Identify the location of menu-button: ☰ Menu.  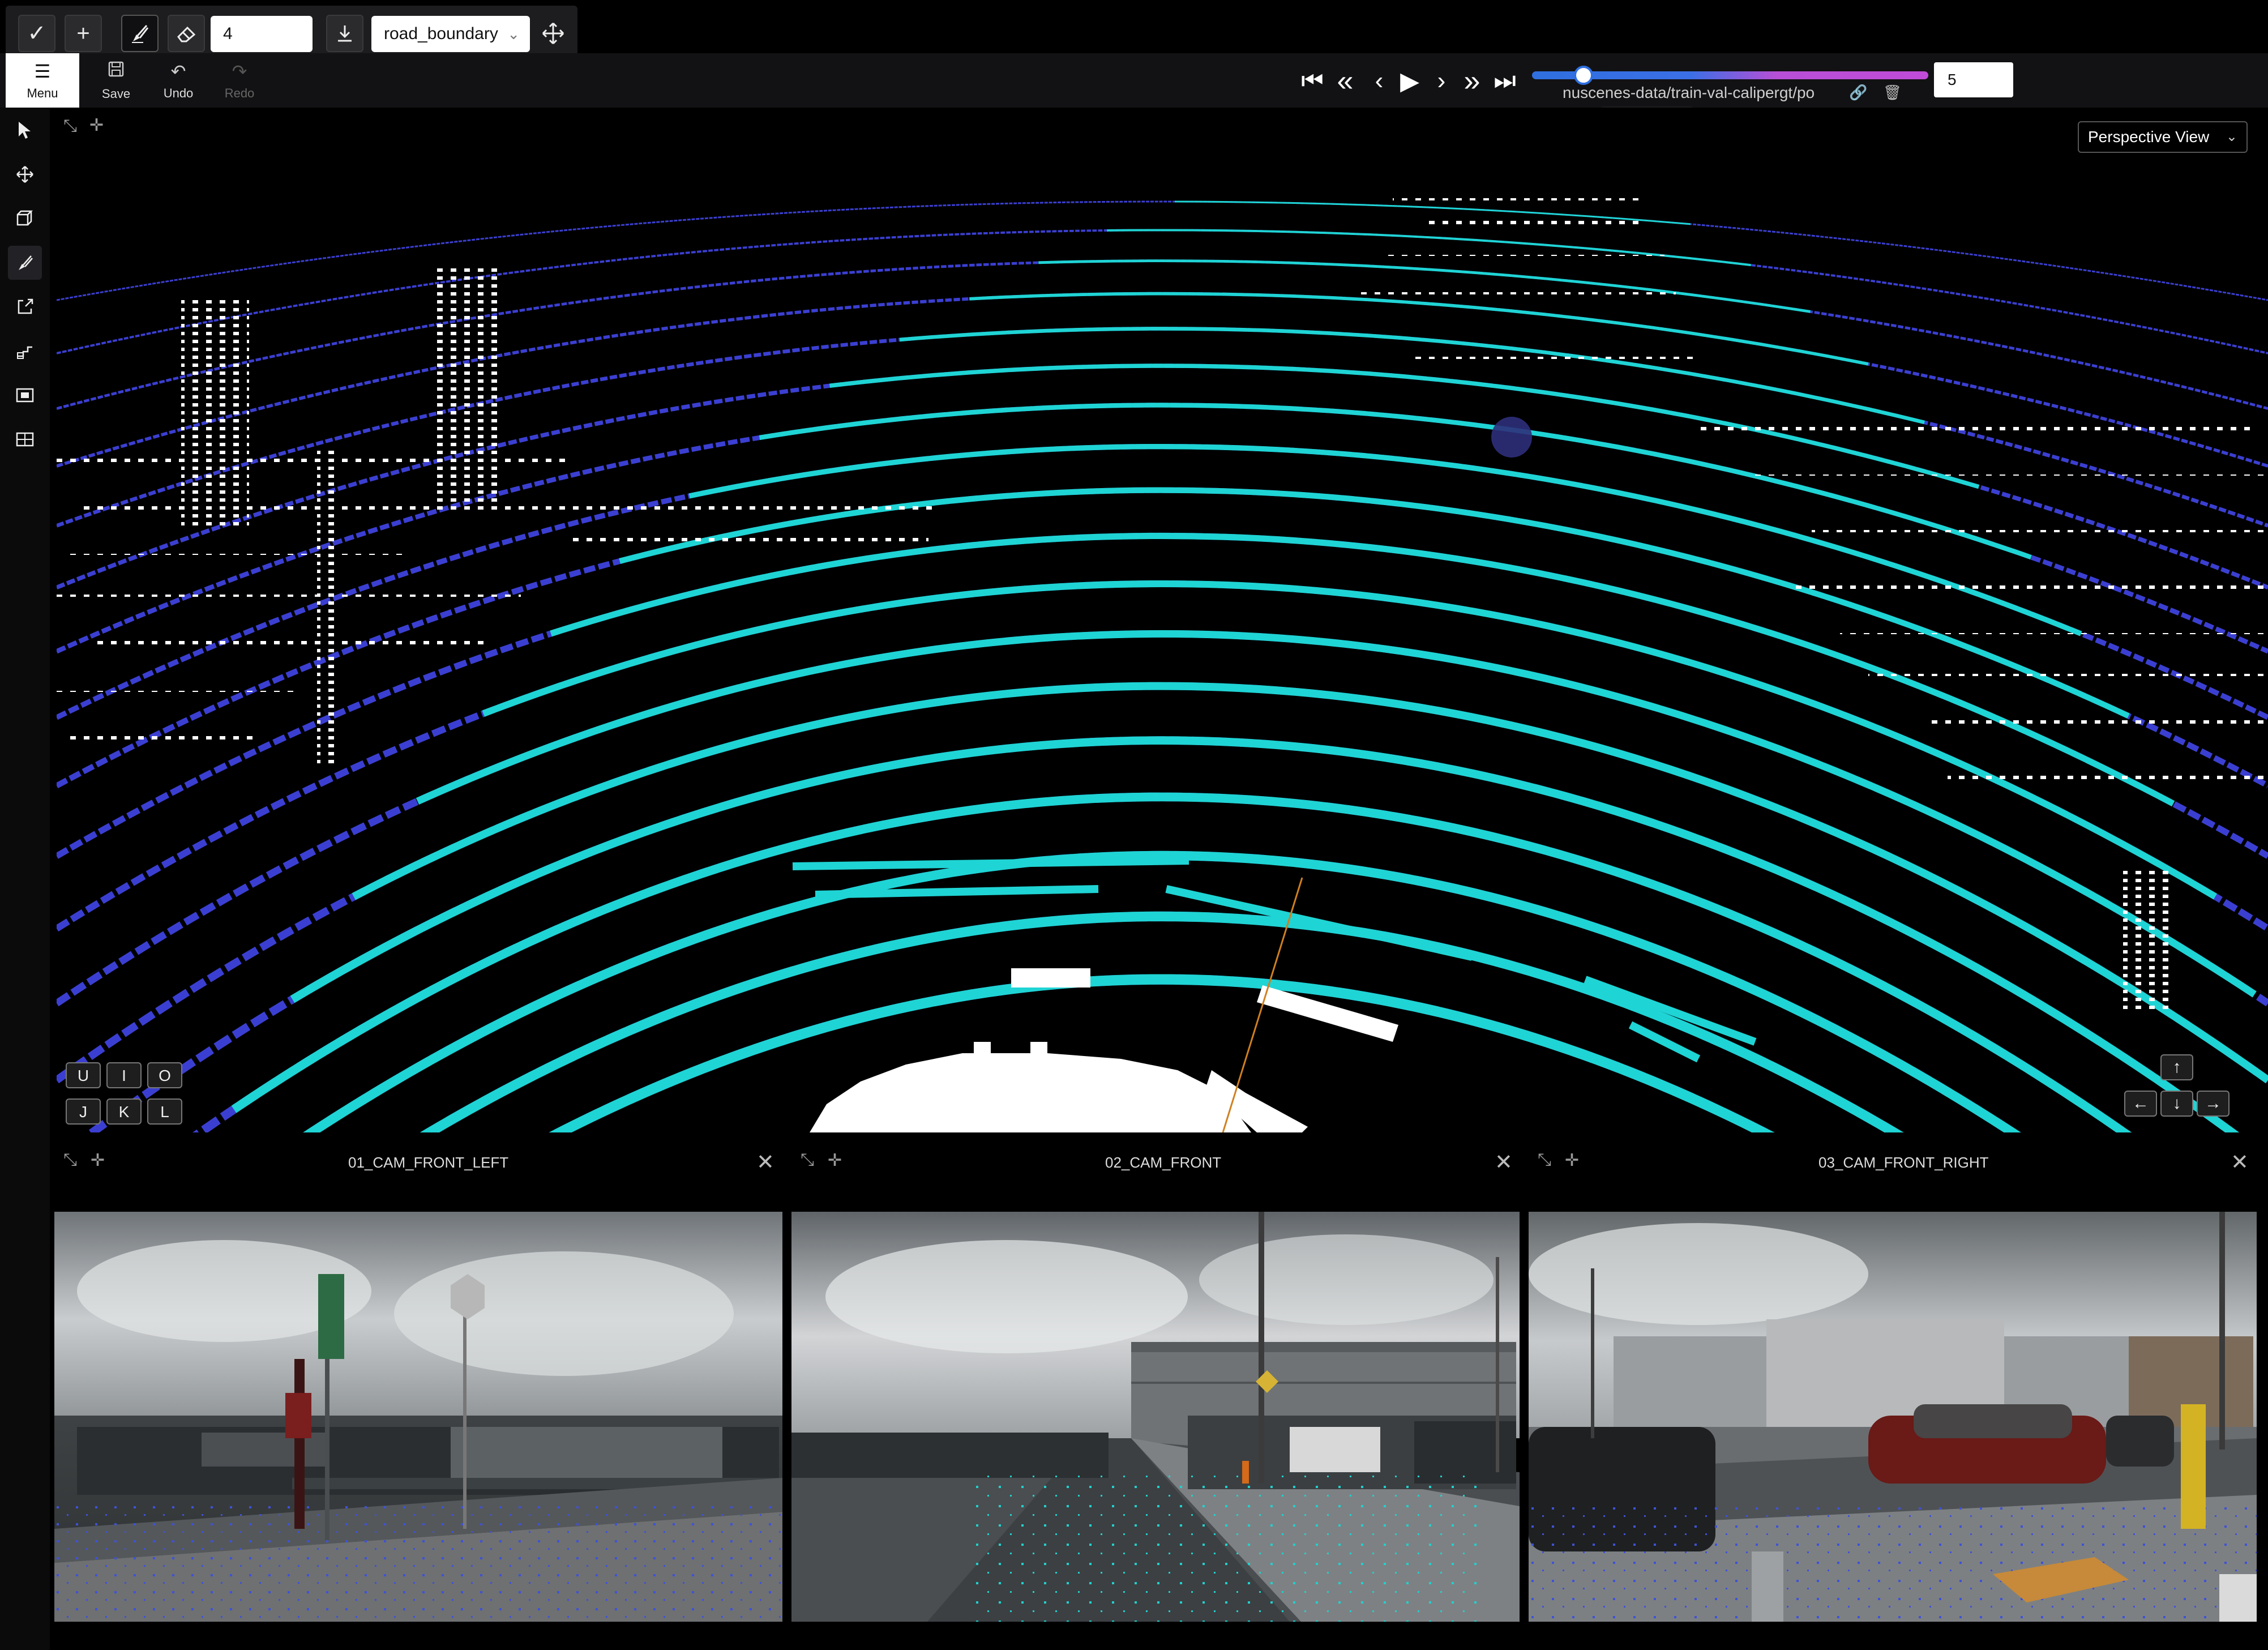
(42, 80).